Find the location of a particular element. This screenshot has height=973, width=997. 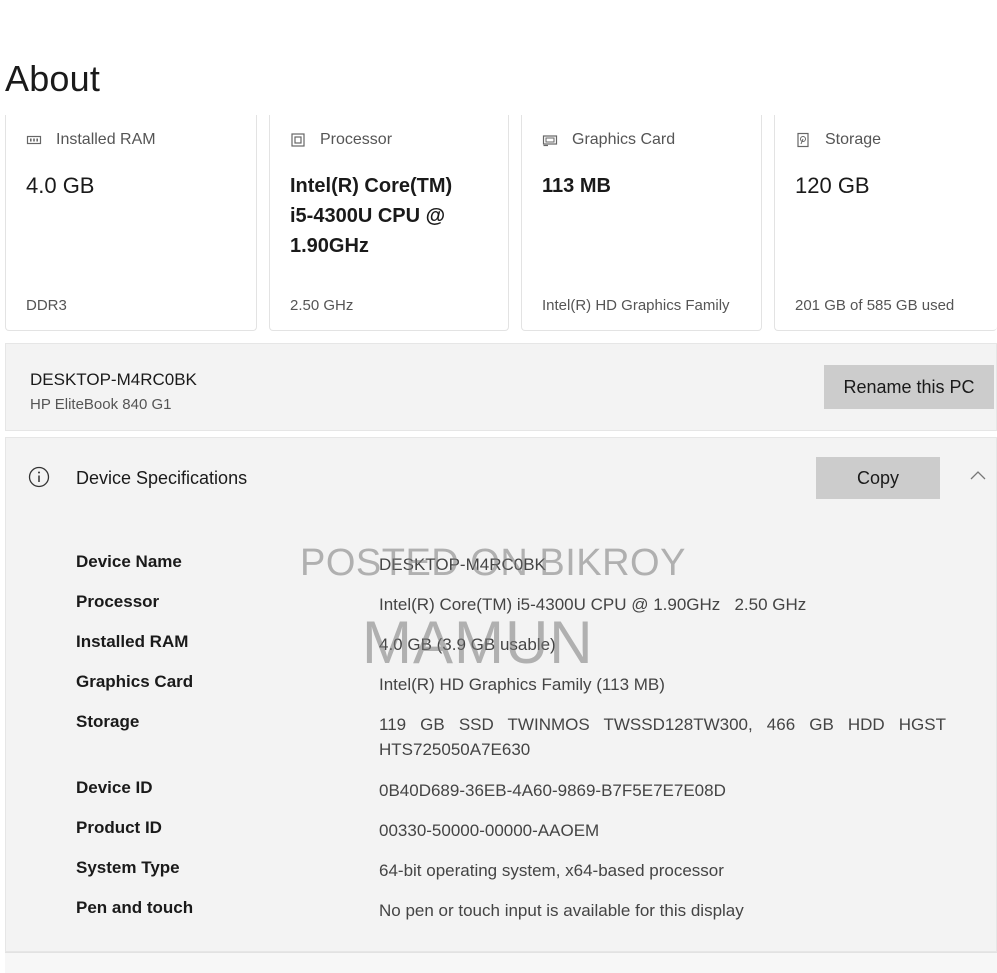

card-label: Storage is located at coordinates (853, 139).